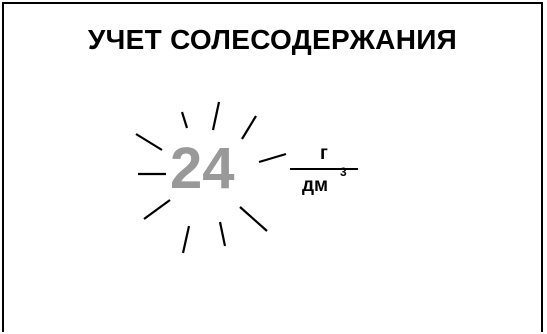  What do you see at coordinates (315, 185) in the screenshot?
I see `unit-denominator: дм` at bounding box center [315, 185].